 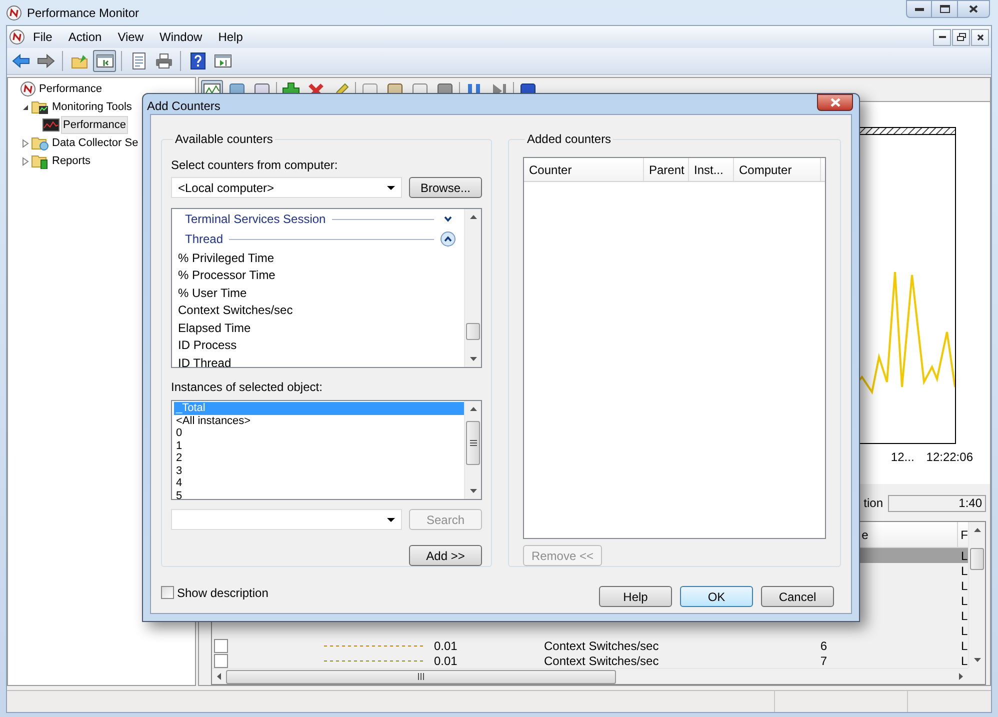 What do you see at coordinates (131, 37) in the screenshot?
I see `menu-item: View` at bounding box center [131, 37].